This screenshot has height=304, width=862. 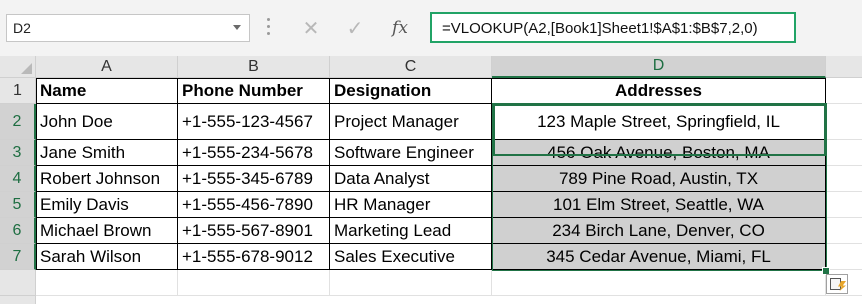 I want to click on chevron-down-icon, so click(x=237, y=27).